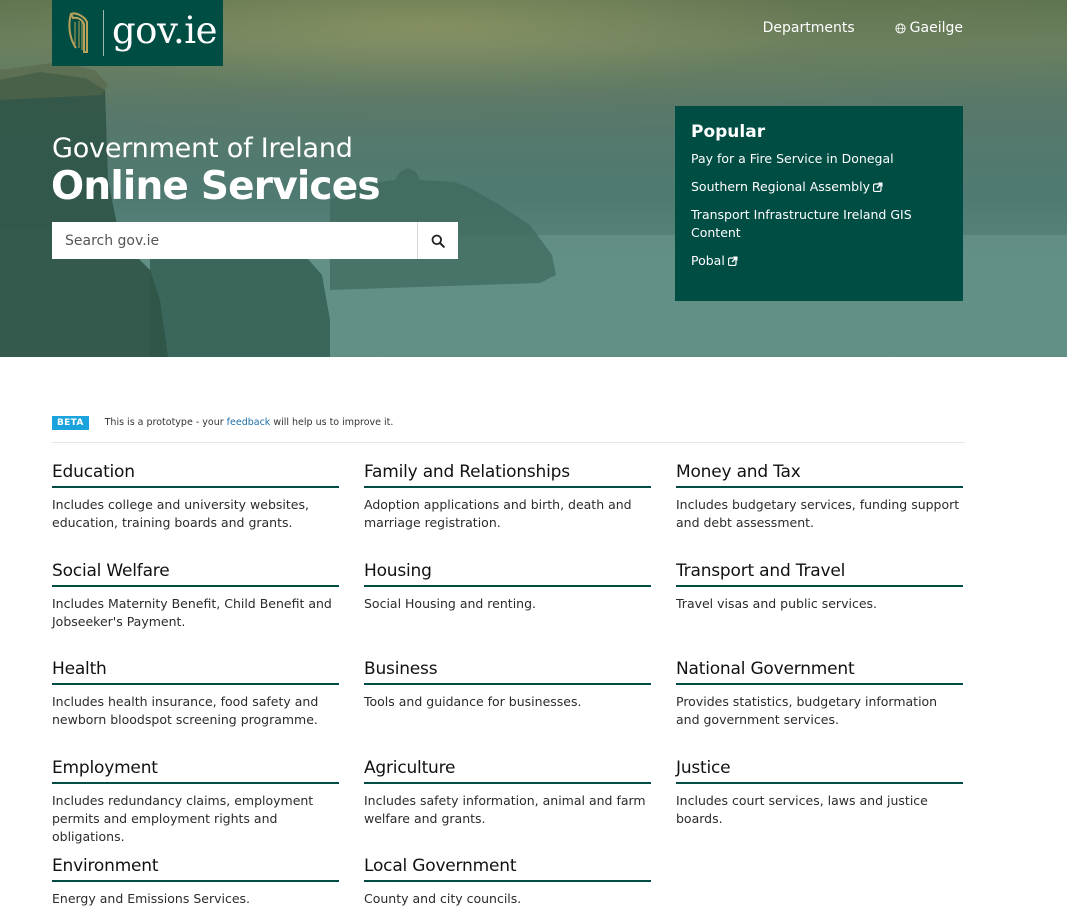  What do you see at coordinates (467, 472) in the screenshot?
I see `category-link-family-and-relationships: Family and Relationships` at bounding box center [467, 472].